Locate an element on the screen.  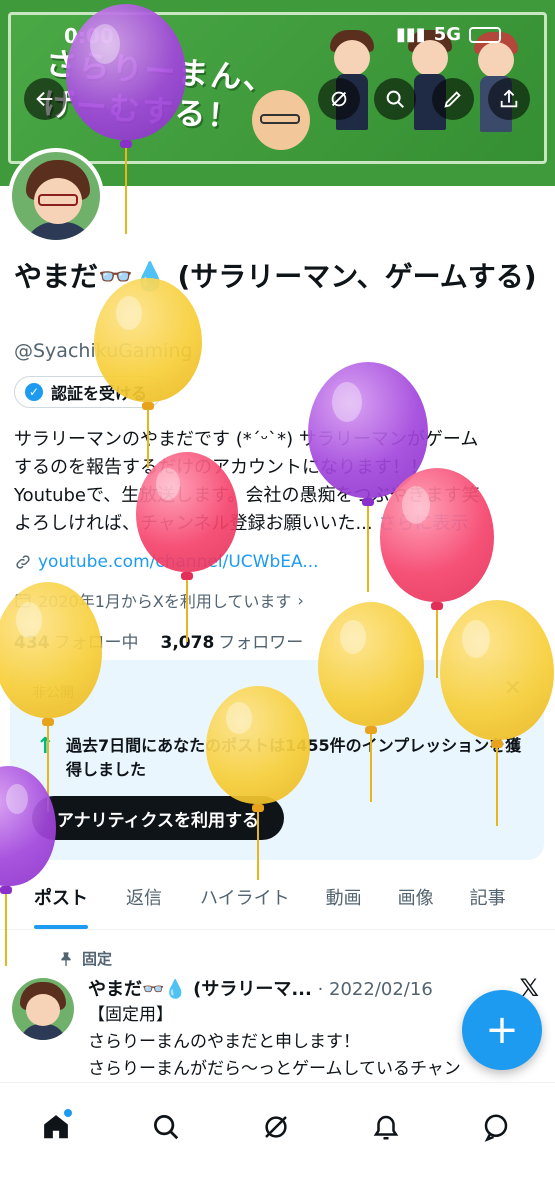
bell-icon is located at coordinates (386, 1127).